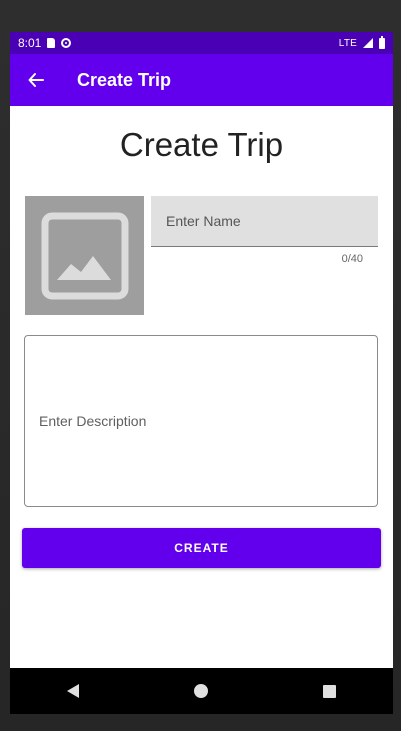 The height and width of the screenshot is (731, 401). What do you see at coordinates (93, 421) in the screenshot?
I see `description-placeholder: Enter Description` at bounding box center [93, 421].